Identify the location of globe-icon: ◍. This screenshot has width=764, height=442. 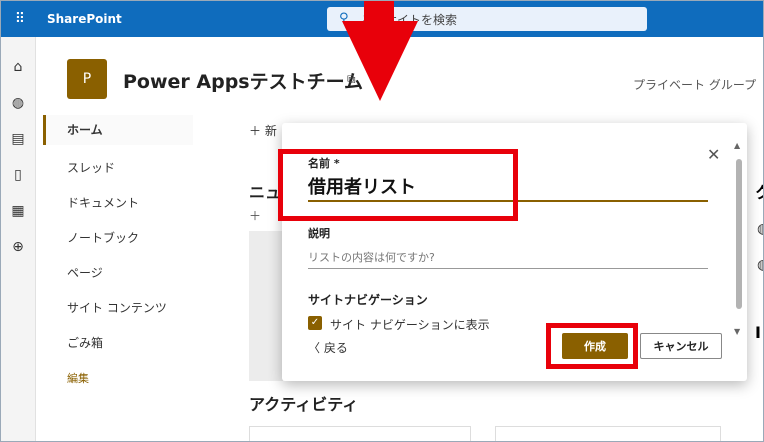
(18, 103).